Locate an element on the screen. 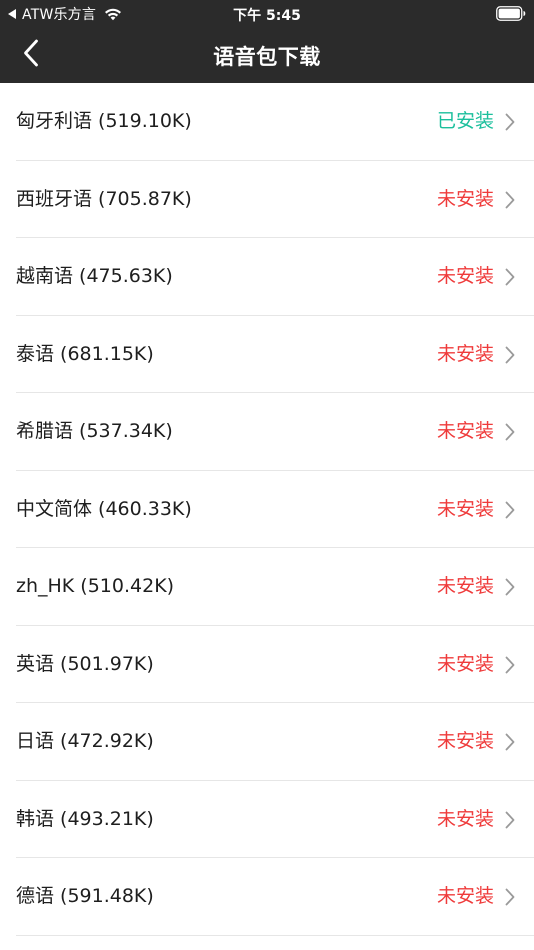 Image resolution: width=534 pixels, height=950 pixels. list-item: 越南语 (475.63K) 未安装 is located at coordinates (267, 277).